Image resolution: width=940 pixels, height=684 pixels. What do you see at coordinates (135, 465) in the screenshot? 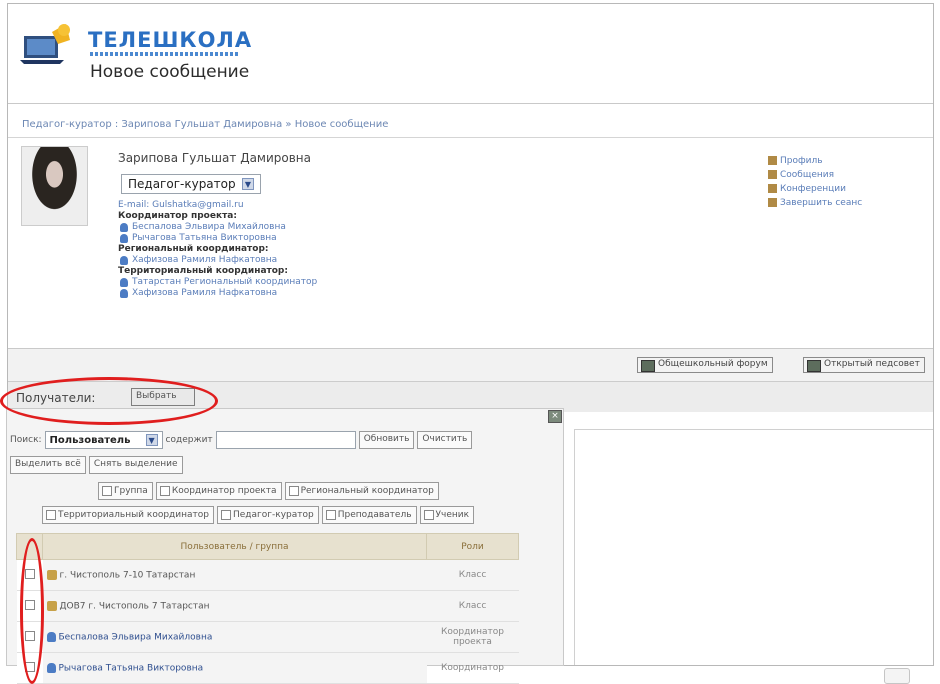
I see `deselect-button: Снять выделение` at bounding box center [135, 465].